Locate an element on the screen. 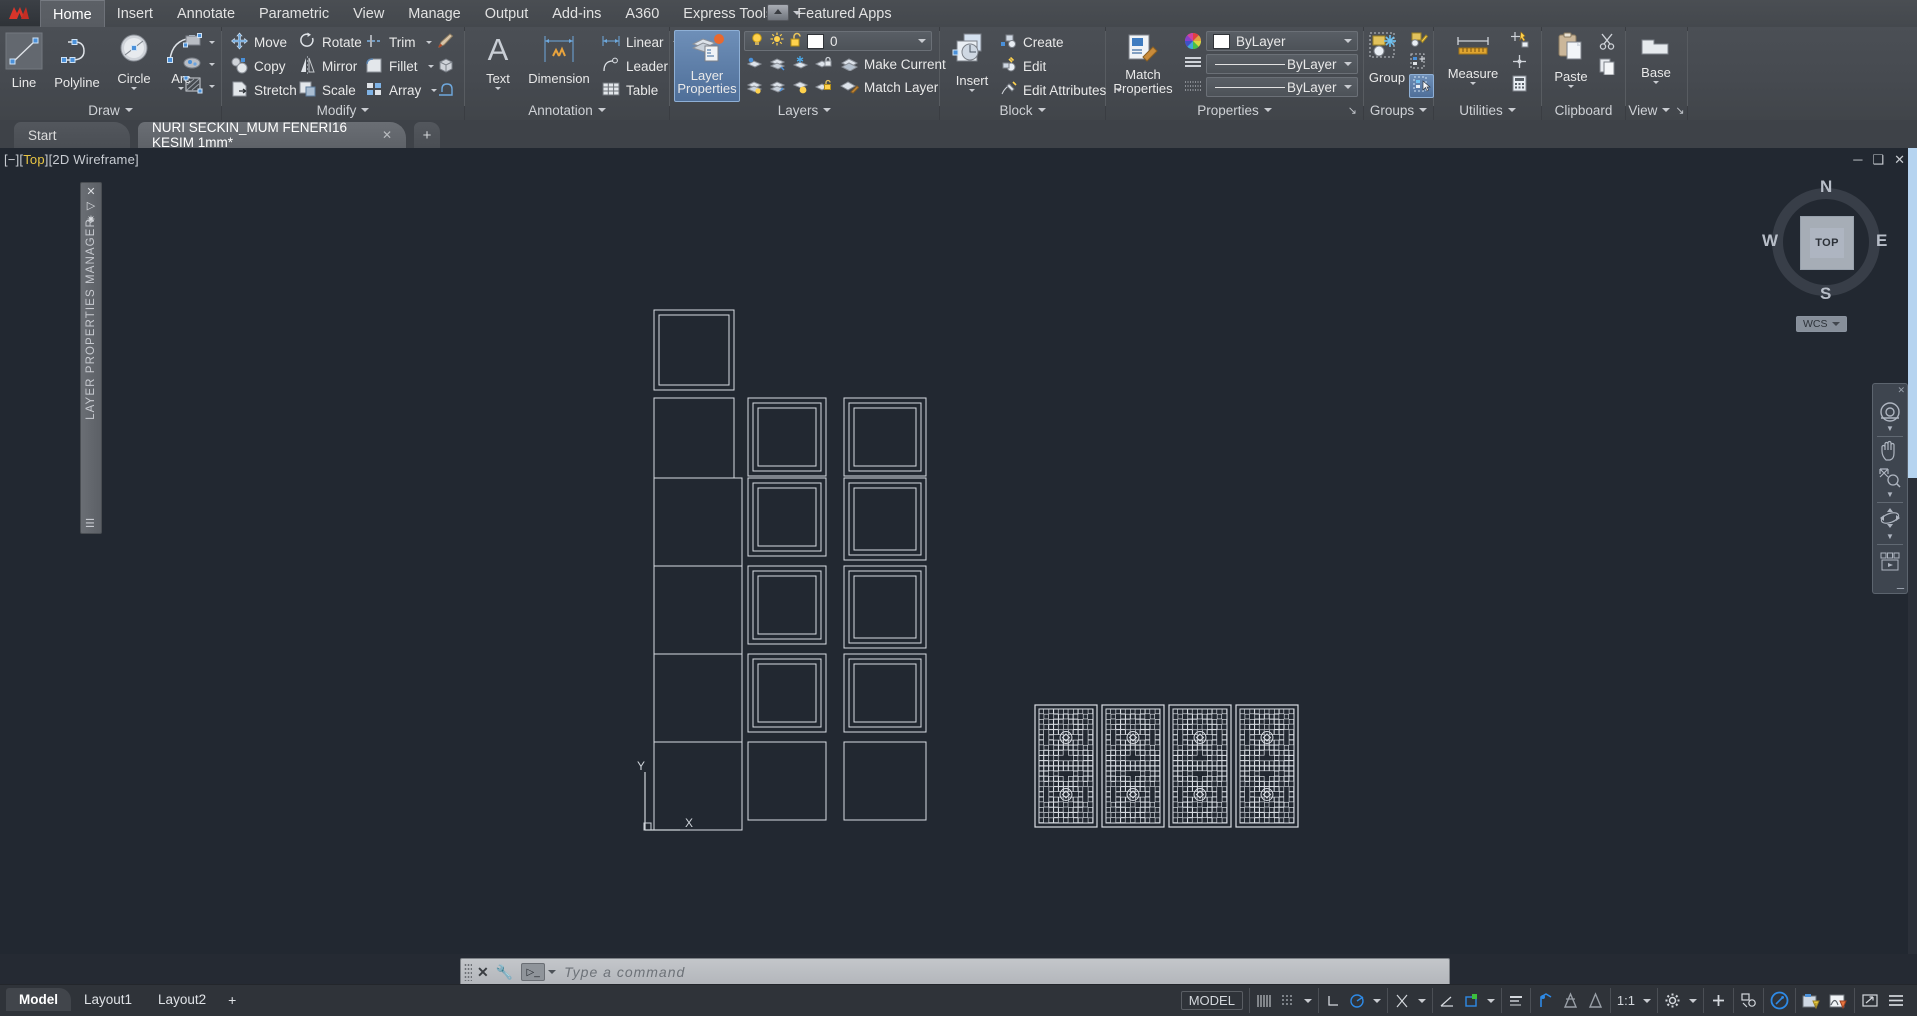 The height and width of the screenshot is (1016, 1917). properties-dialog-launcher: ↘ is located at coordinates (1352, 110).